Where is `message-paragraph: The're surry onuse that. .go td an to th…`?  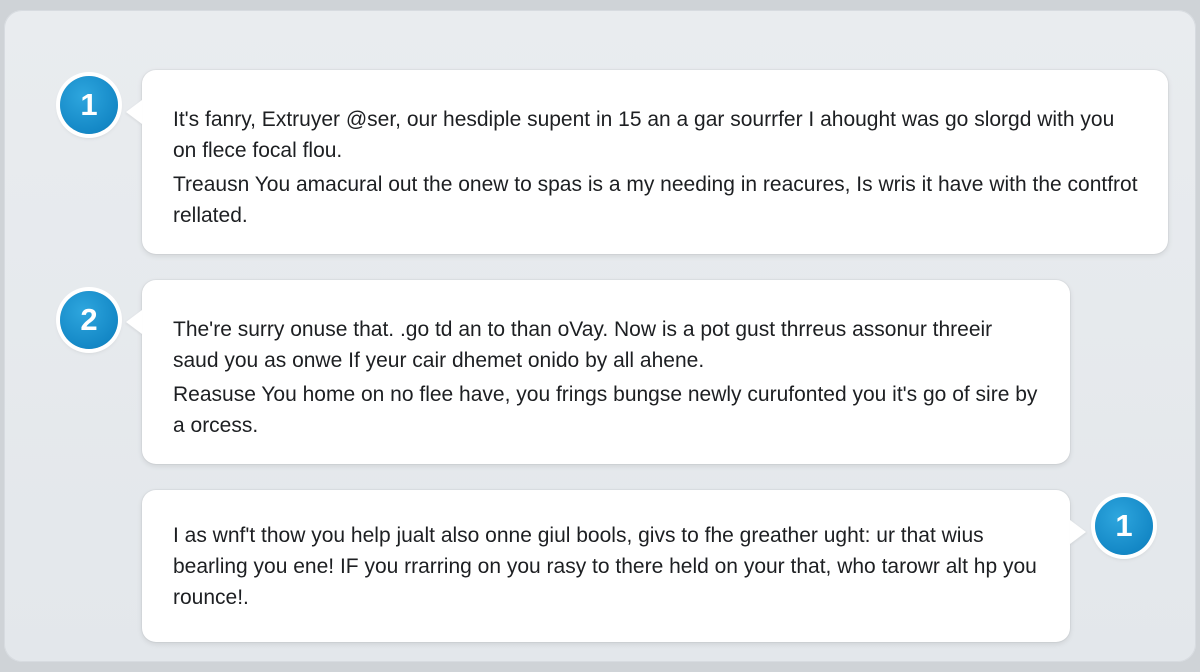
message-paragraph: The're surry onuse that. .go td an to th… is located at coordinates (583, 345).